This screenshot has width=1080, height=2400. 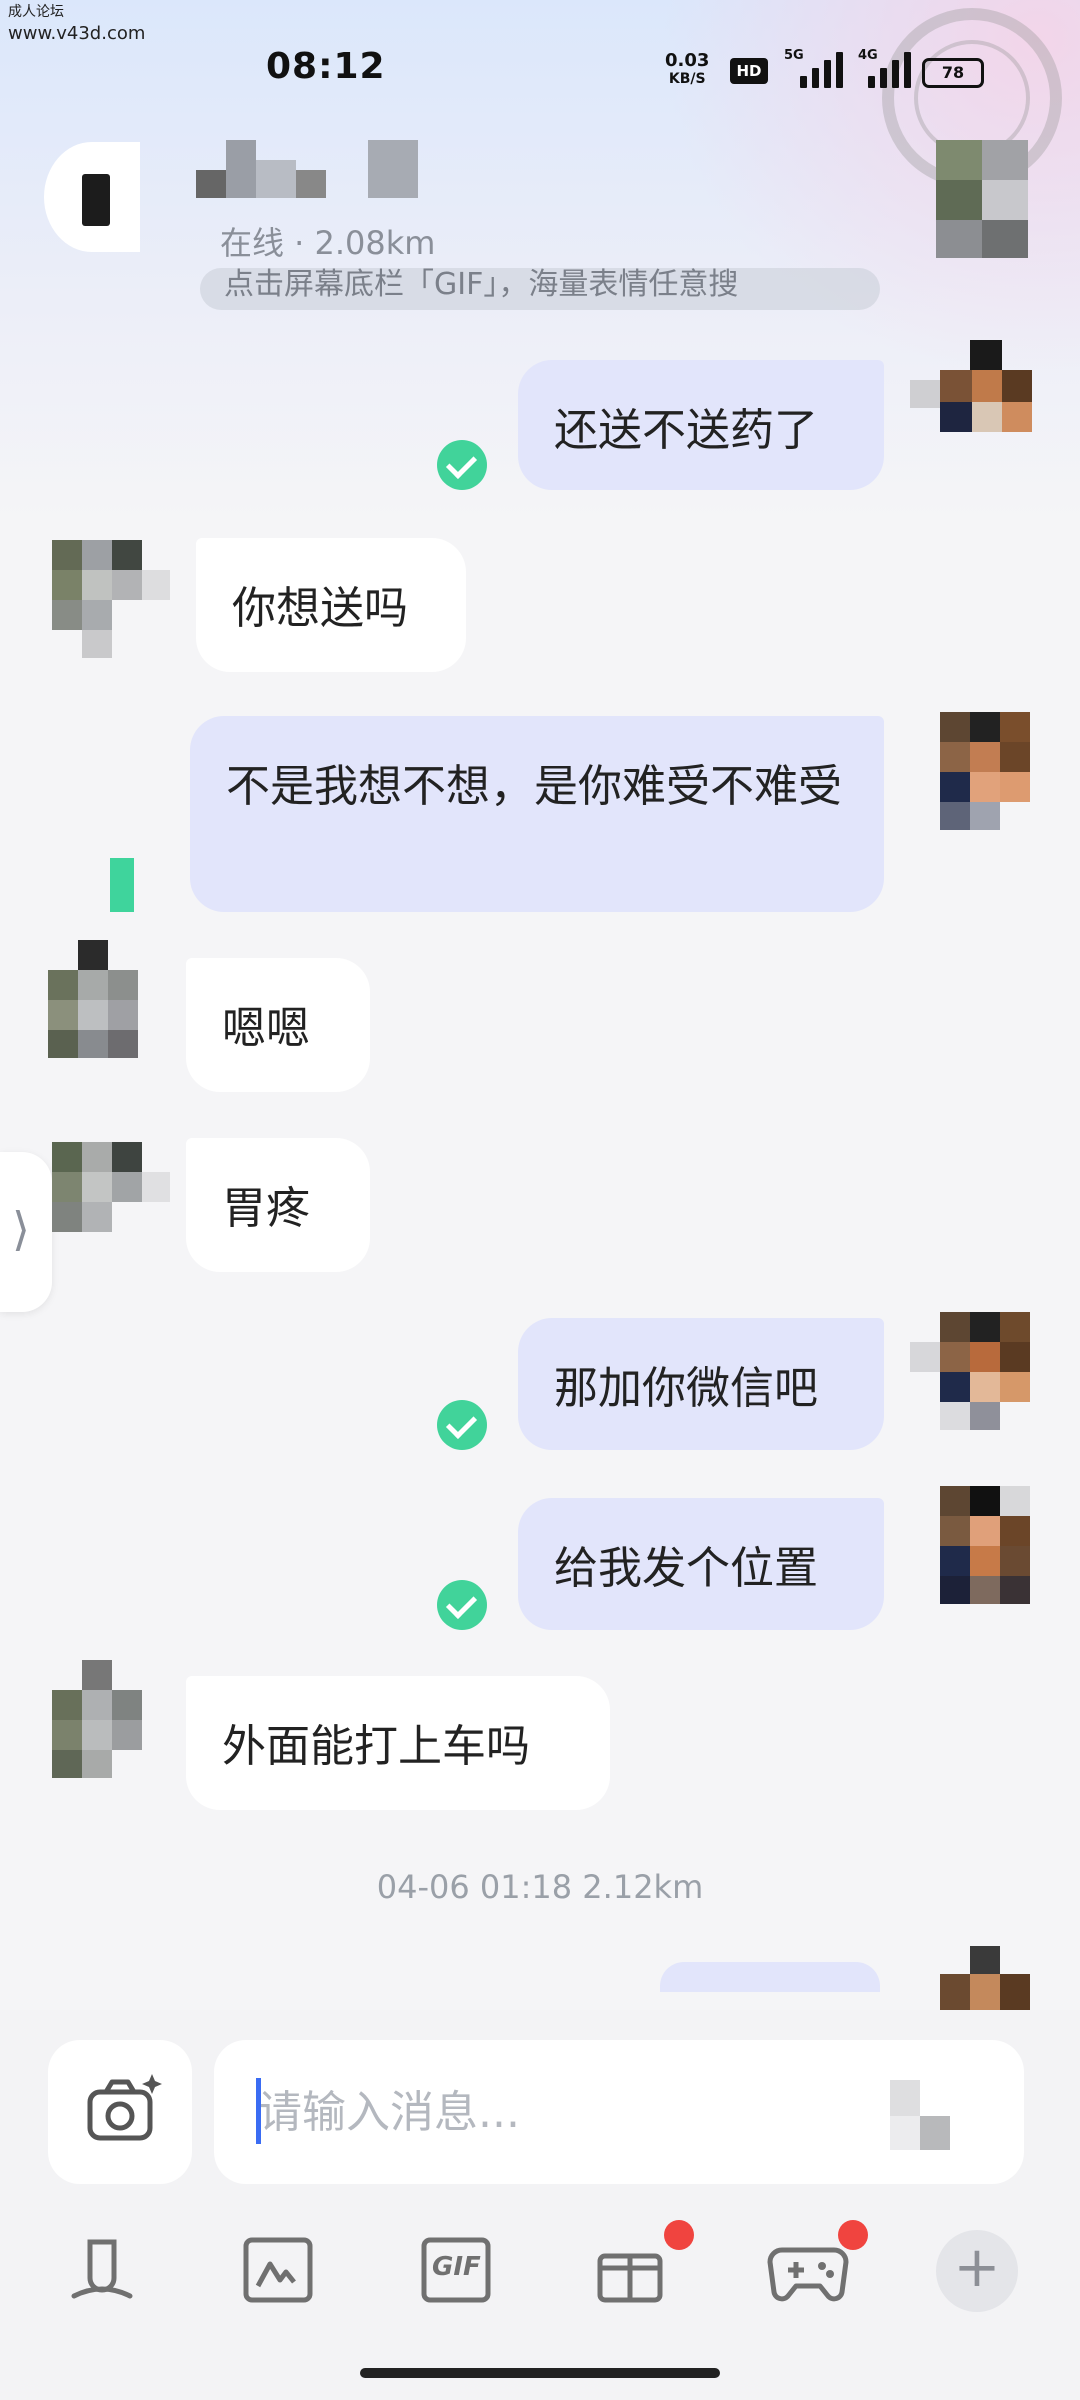 I want to click on gif-icon: GIF, so click(x=456, y=2270).